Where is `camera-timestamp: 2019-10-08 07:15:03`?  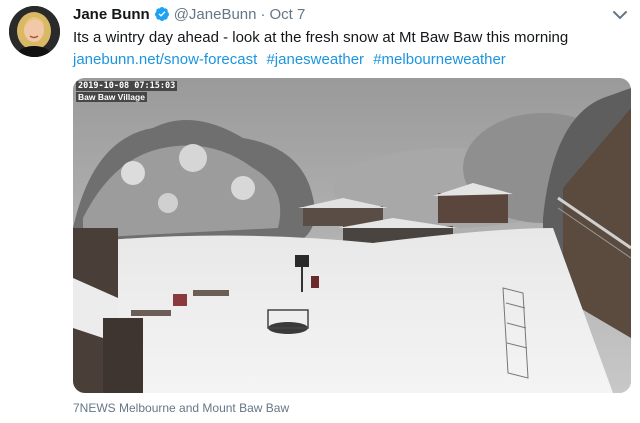 camera-timestamp: 2019-10-08 07:15:03 is located at coordinates (127, 86).